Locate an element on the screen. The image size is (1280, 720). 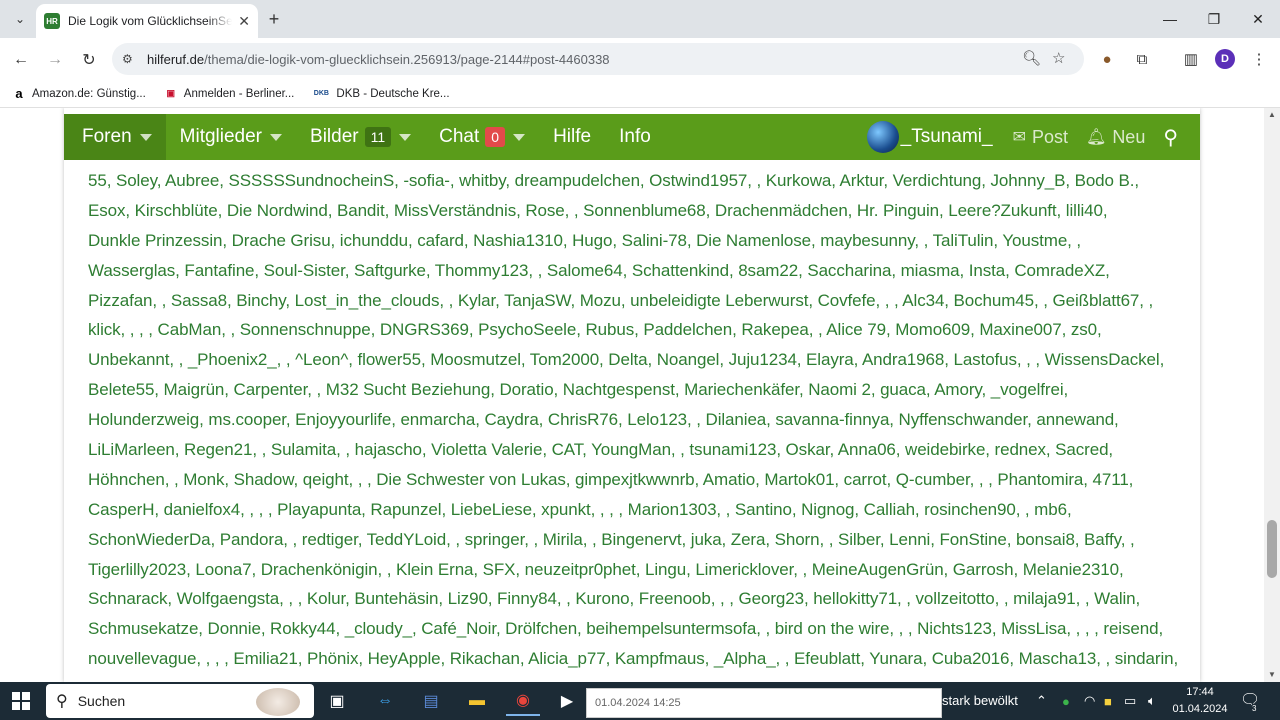
system-clock: 17:44 01.04.2024 is located at coordinates (1200, 701).